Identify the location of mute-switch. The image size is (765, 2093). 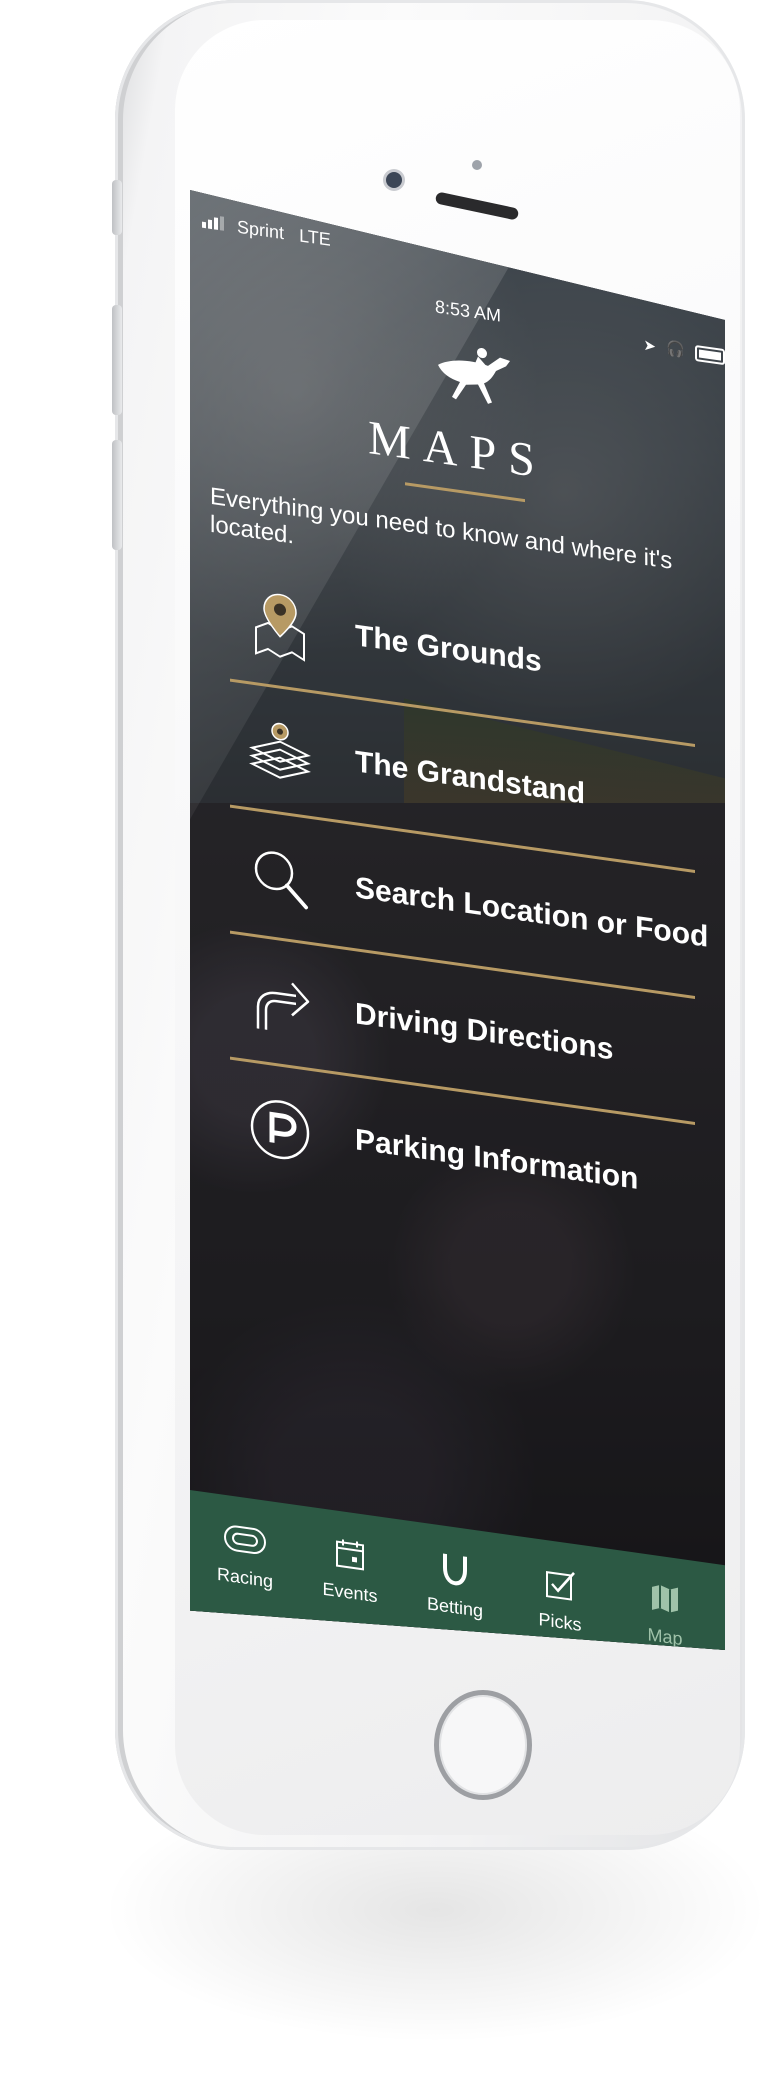
(117, 207).